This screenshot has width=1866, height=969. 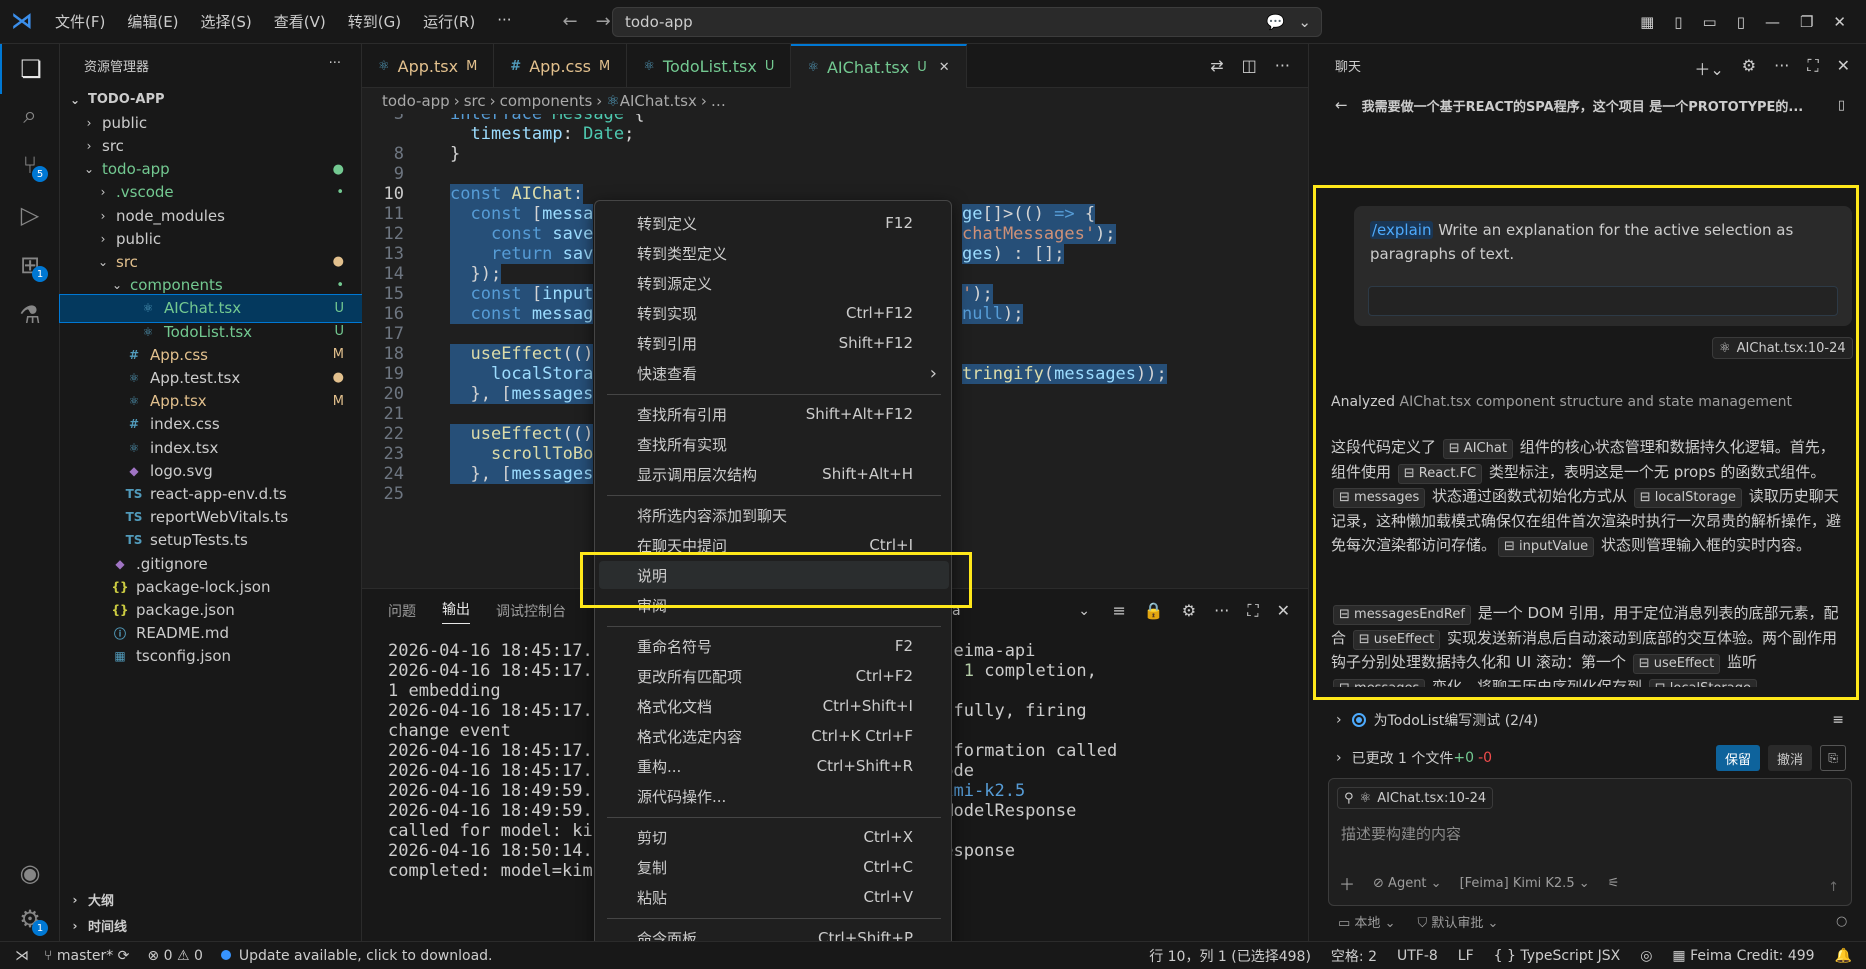 What do you see at coordinates (1457, 921) in the screenshot?
I see `approval-picker: ⛉ 默认审批 ⌄` at bounding box center [1457, 921].